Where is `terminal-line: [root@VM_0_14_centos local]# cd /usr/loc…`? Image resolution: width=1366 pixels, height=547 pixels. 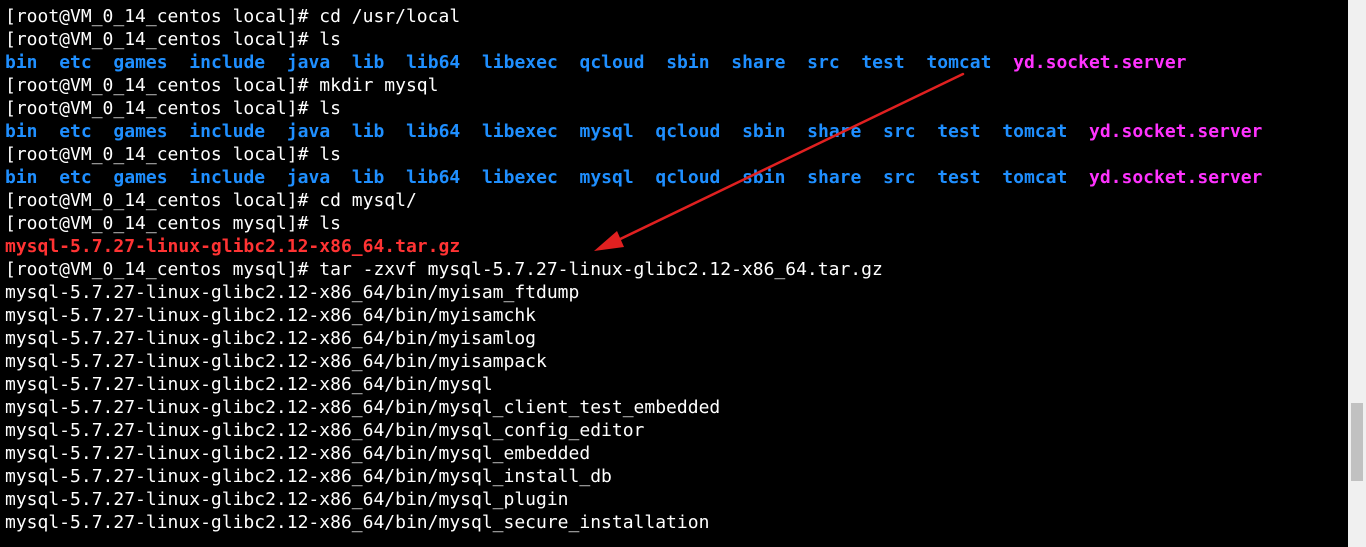 terminal-line: [root@VM_0_14_centos local]# cd /usr/loc… is located at coordinates (633, 16).